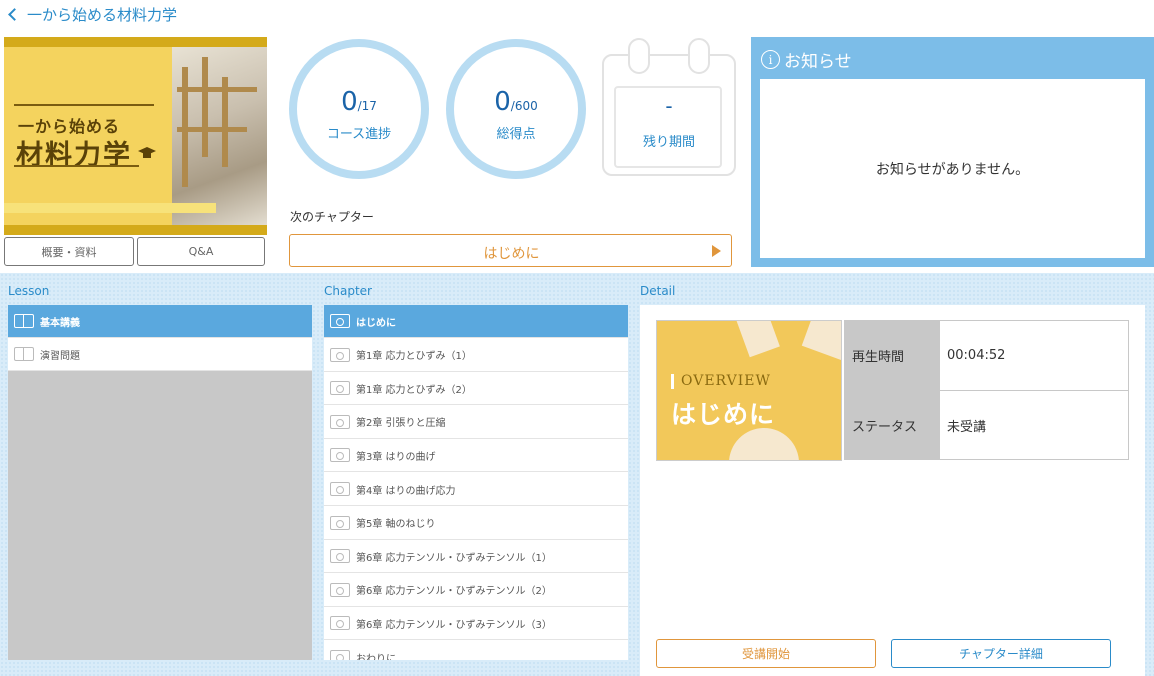 The width and height of the screenshot is (1154, 676). Describe the element at coordinates (818, 62) in the screenshot. I see `notice-title: お知らせ` at that location.